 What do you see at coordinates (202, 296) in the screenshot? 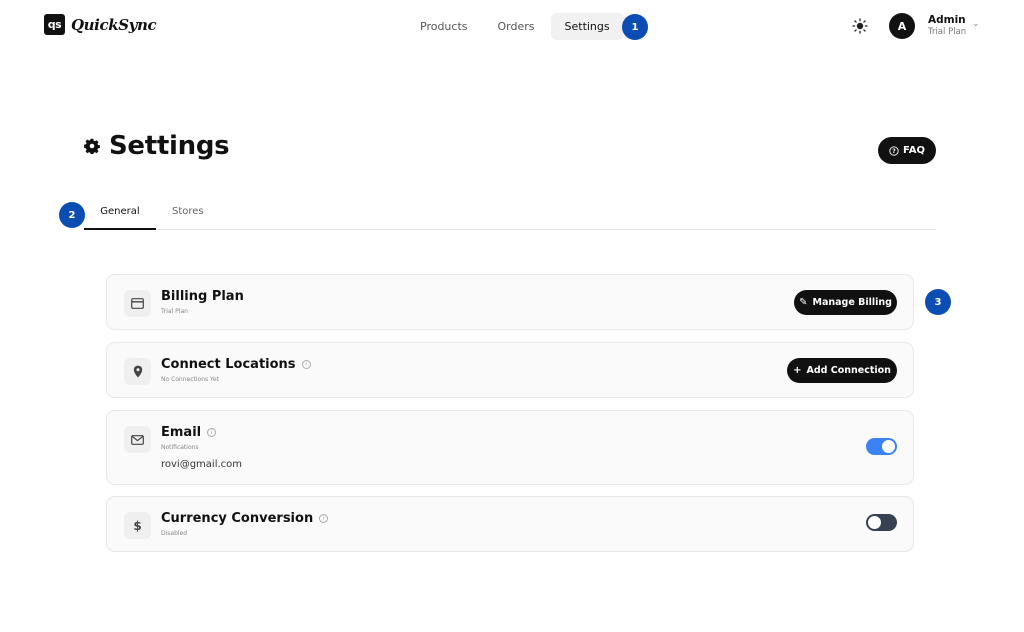
I see `billing-plan-title: Billing Plan` at bounding box center [202, 296].